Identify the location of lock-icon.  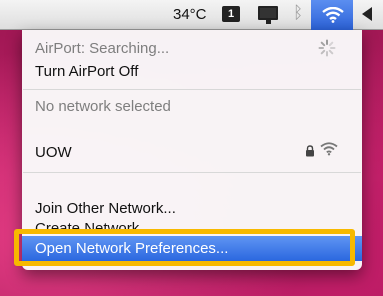
(310, 151).